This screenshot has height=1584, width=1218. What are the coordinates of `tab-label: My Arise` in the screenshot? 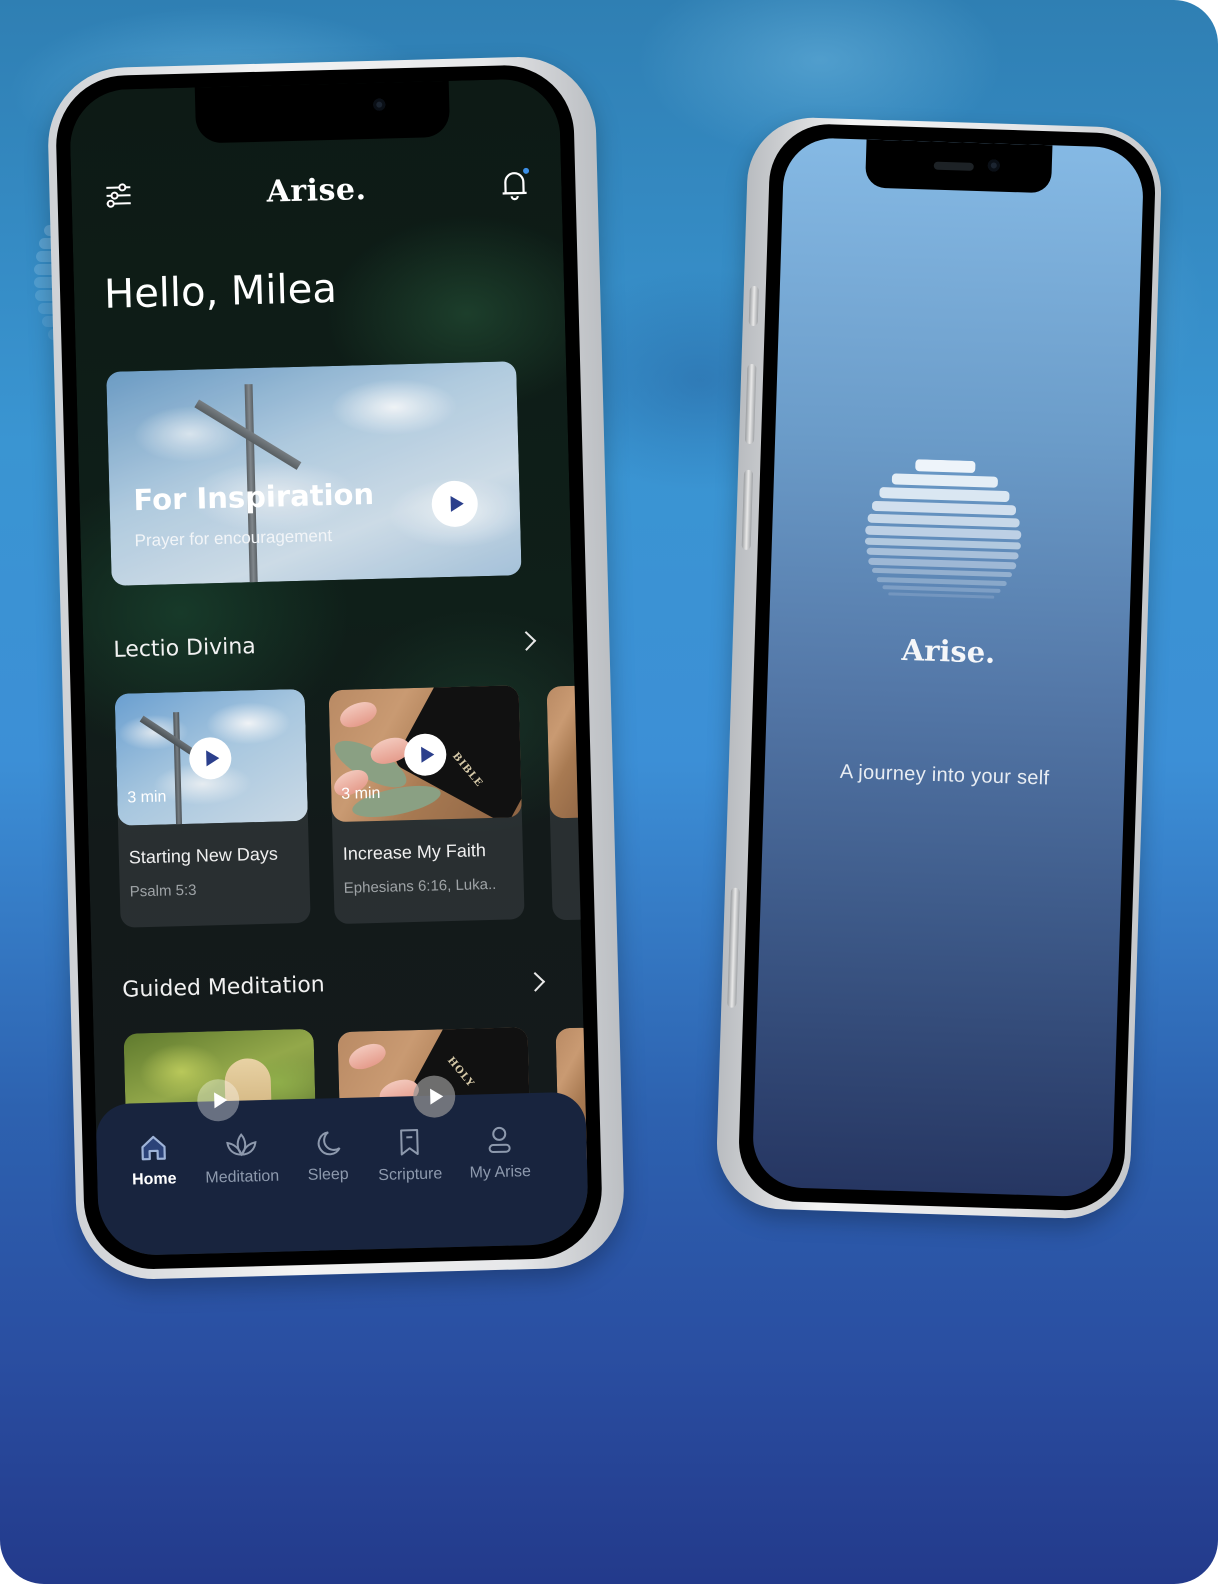 It's located at (500, 1172).